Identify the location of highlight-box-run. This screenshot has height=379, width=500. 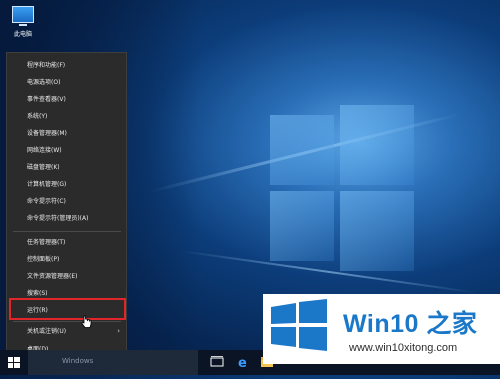
(67, 309).